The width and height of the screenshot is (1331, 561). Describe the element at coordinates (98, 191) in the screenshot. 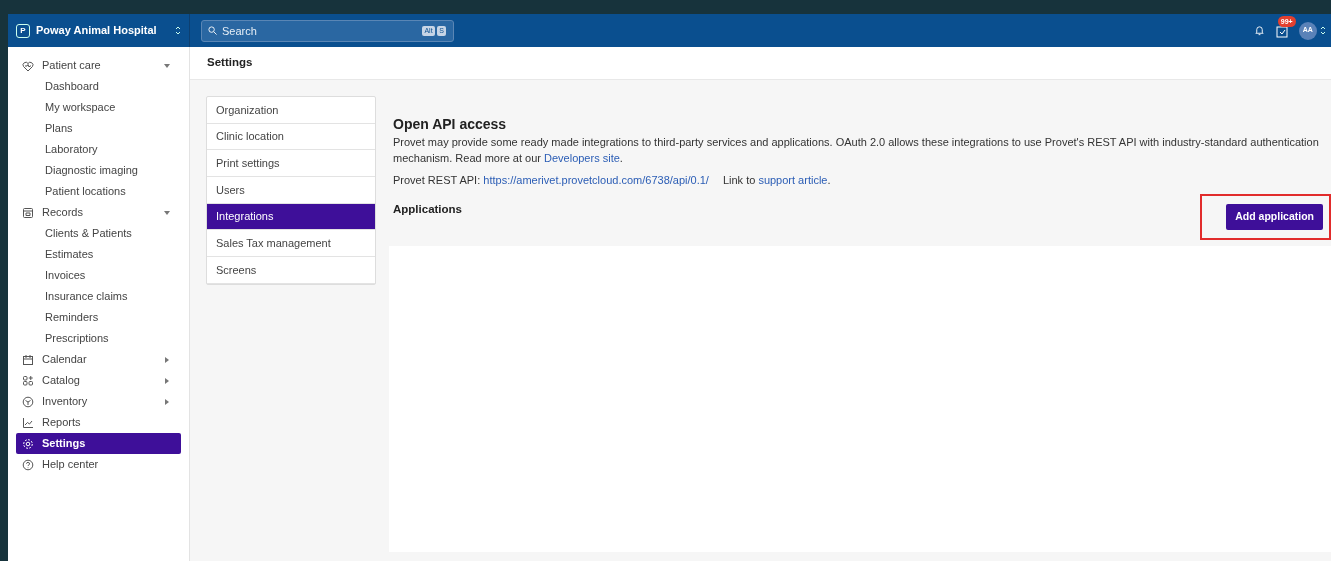

I see `sidebar-subitem: Patient locations` at that location.